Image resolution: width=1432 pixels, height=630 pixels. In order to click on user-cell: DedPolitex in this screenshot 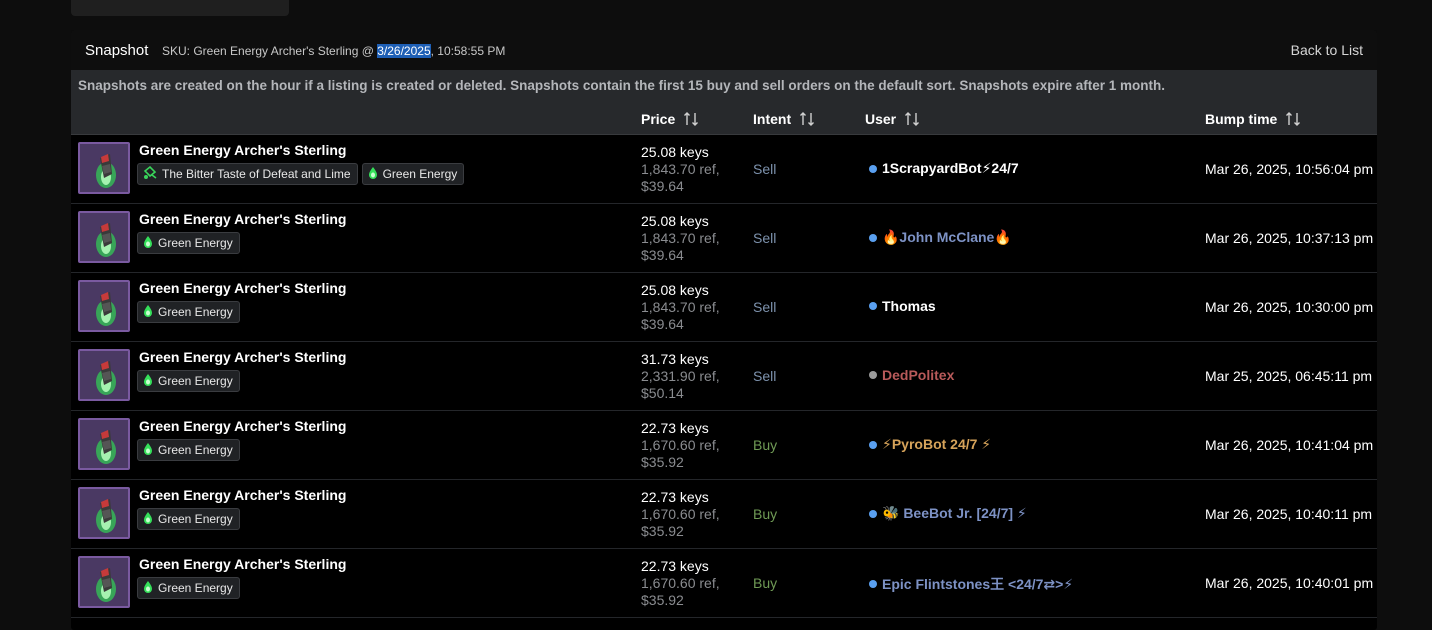, I will do `click(911, 375)`.